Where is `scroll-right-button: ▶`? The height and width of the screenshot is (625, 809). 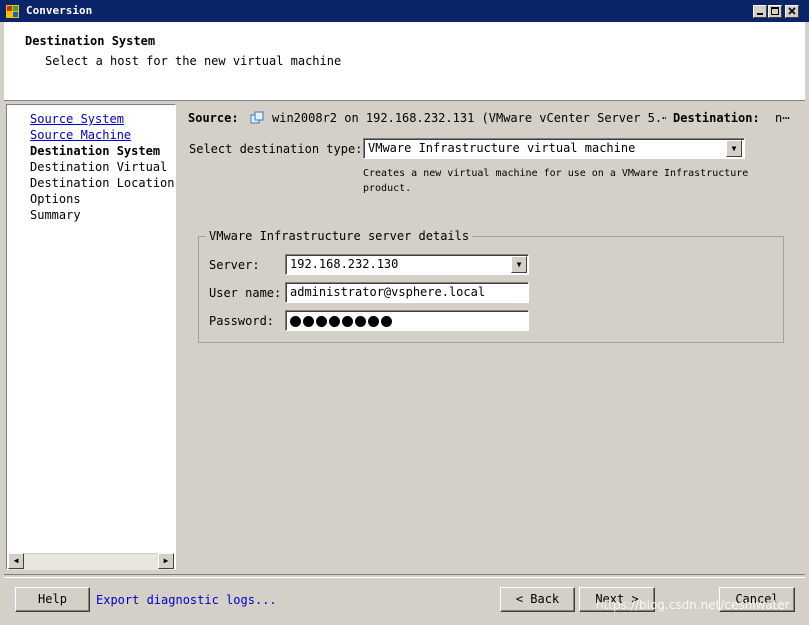 scroll-right-button: ▶ is located at coordinates (166, 561).